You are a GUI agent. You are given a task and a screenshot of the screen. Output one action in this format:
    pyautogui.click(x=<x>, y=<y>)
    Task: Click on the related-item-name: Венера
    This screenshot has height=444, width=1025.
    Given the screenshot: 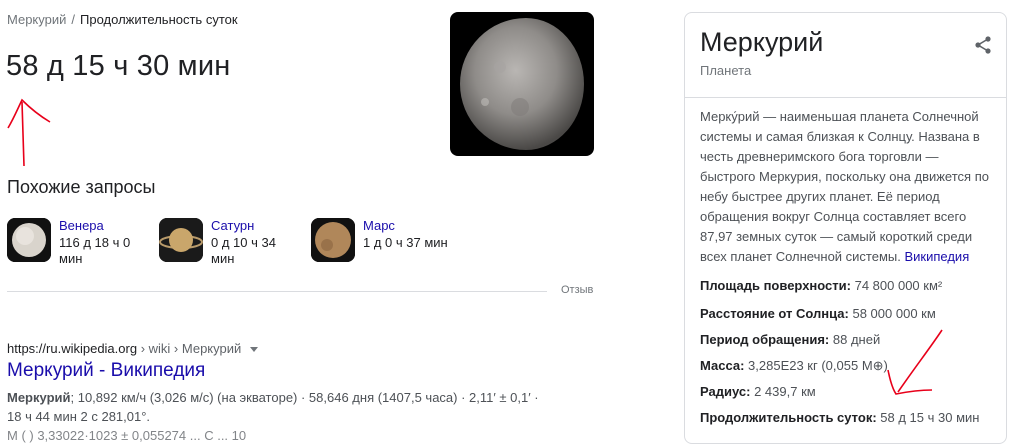 What is the action you would take?
    pyautogui.click(x=81, y=225)
    